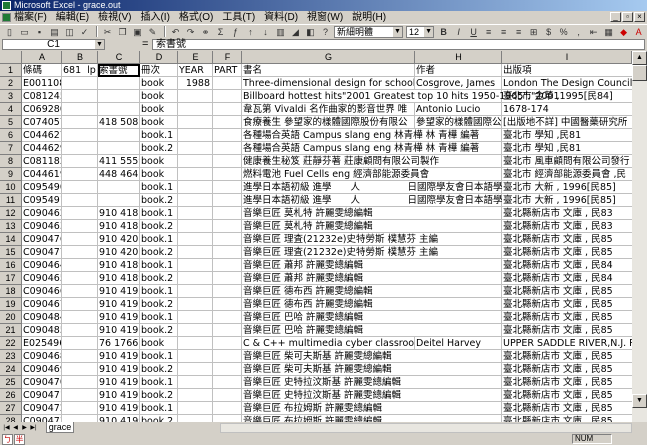 This screenshot has height=445, width=647. Describe the element at coordinates (159, 265) in the screenshot. I see `cell-d16: book.1` at that location.